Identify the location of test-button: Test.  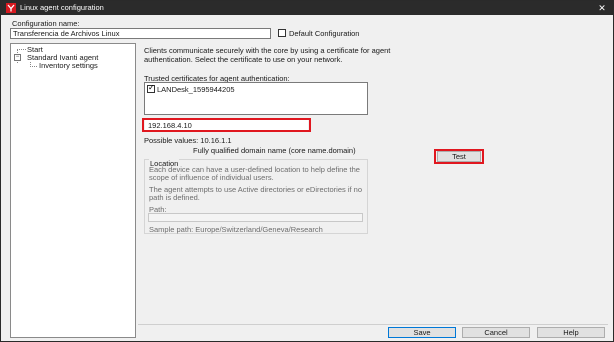
(459, 156).